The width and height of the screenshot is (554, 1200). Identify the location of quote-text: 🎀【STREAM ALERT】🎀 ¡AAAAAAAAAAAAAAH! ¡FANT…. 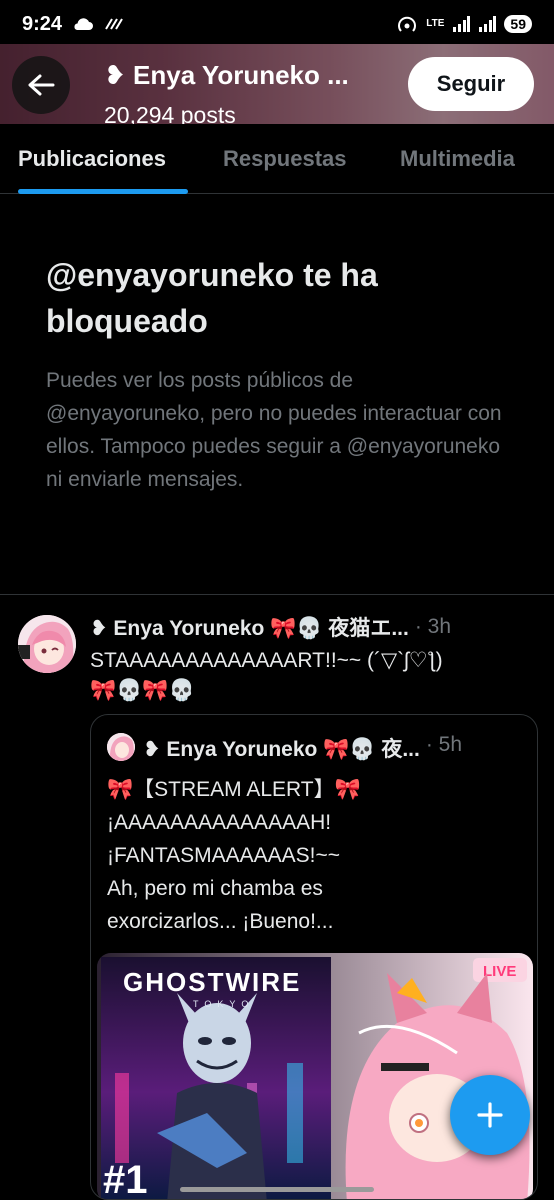
(317, 855).